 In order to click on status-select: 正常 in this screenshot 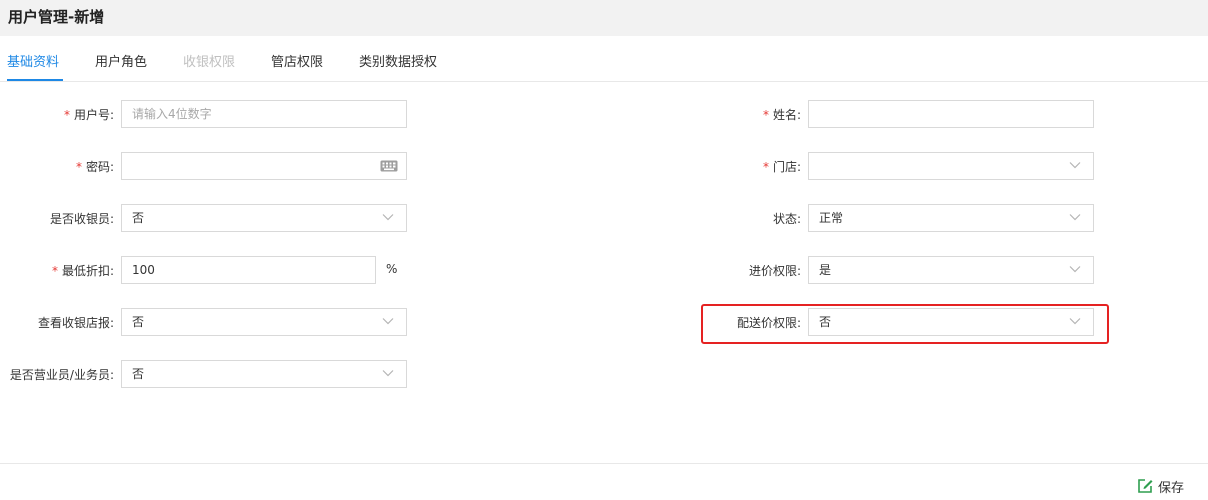, I will do `click(951, 218)`.